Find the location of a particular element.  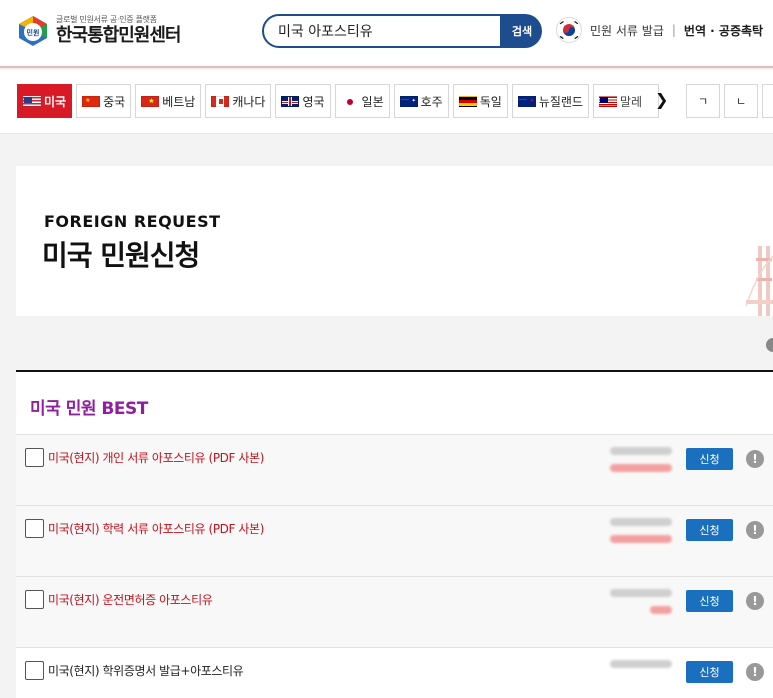

us-flag-icon is located at coordinates (32, 101).